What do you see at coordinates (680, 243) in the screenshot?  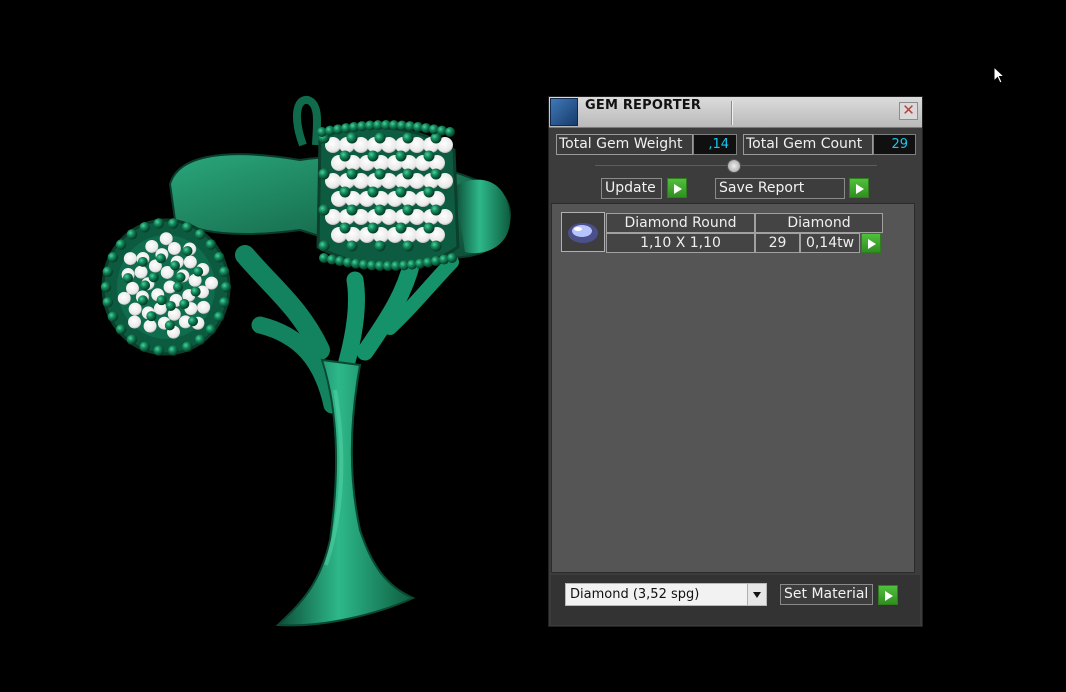 I see `gem-size-cell: 1,10 X 1,10` at bounding box center [680, 243].